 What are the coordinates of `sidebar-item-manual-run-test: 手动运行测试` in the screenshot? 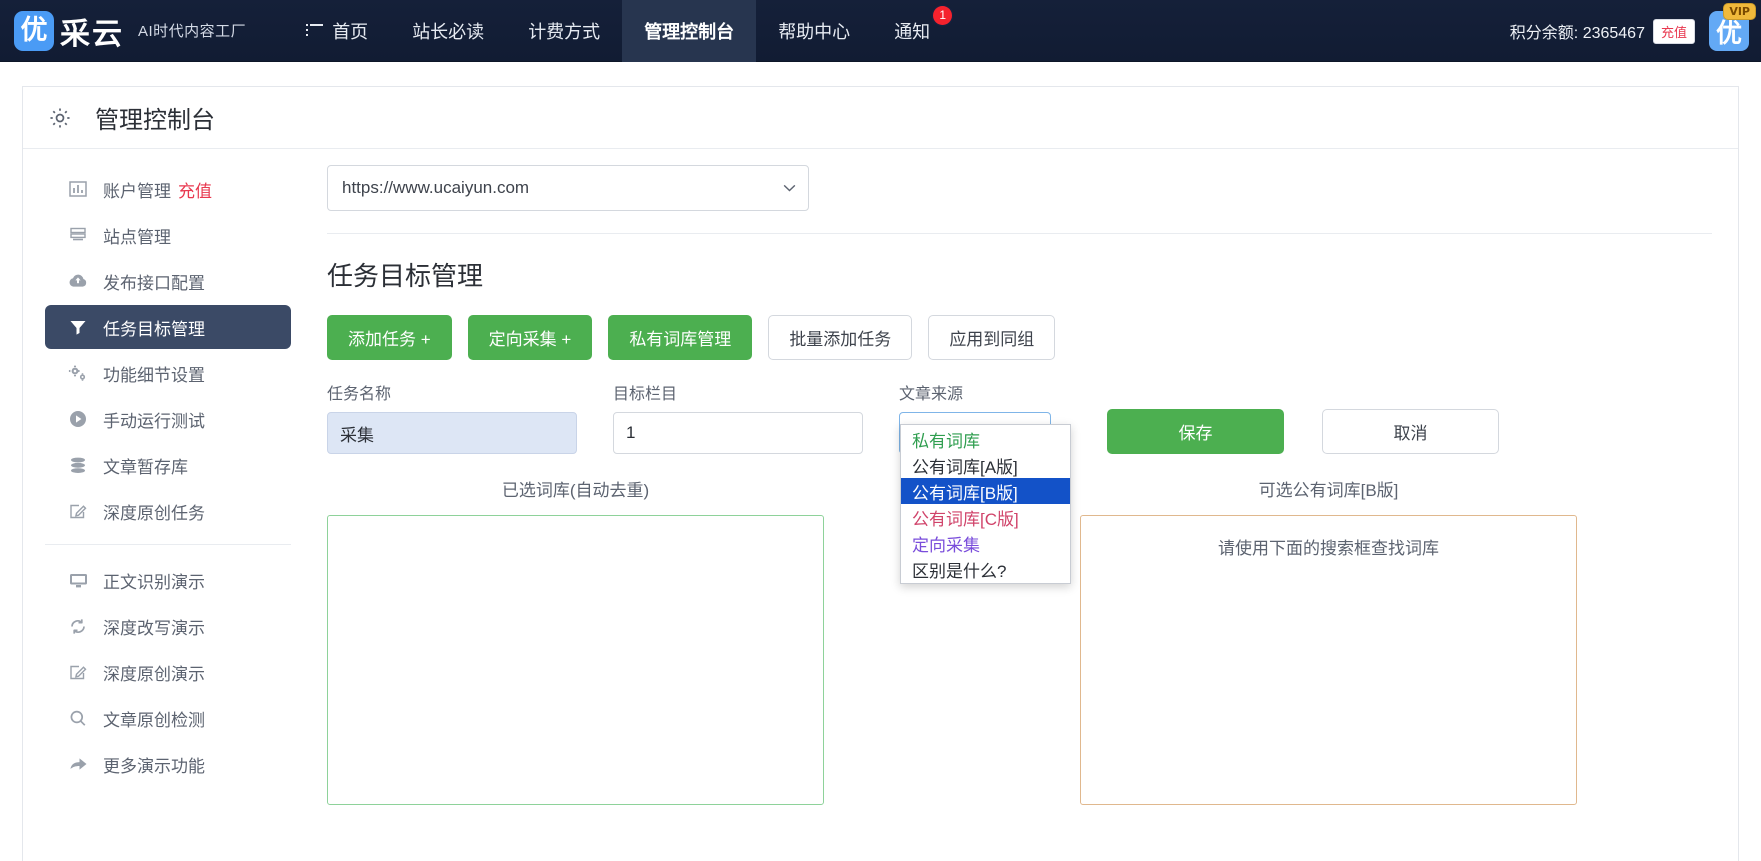 It's located at (168, 419).